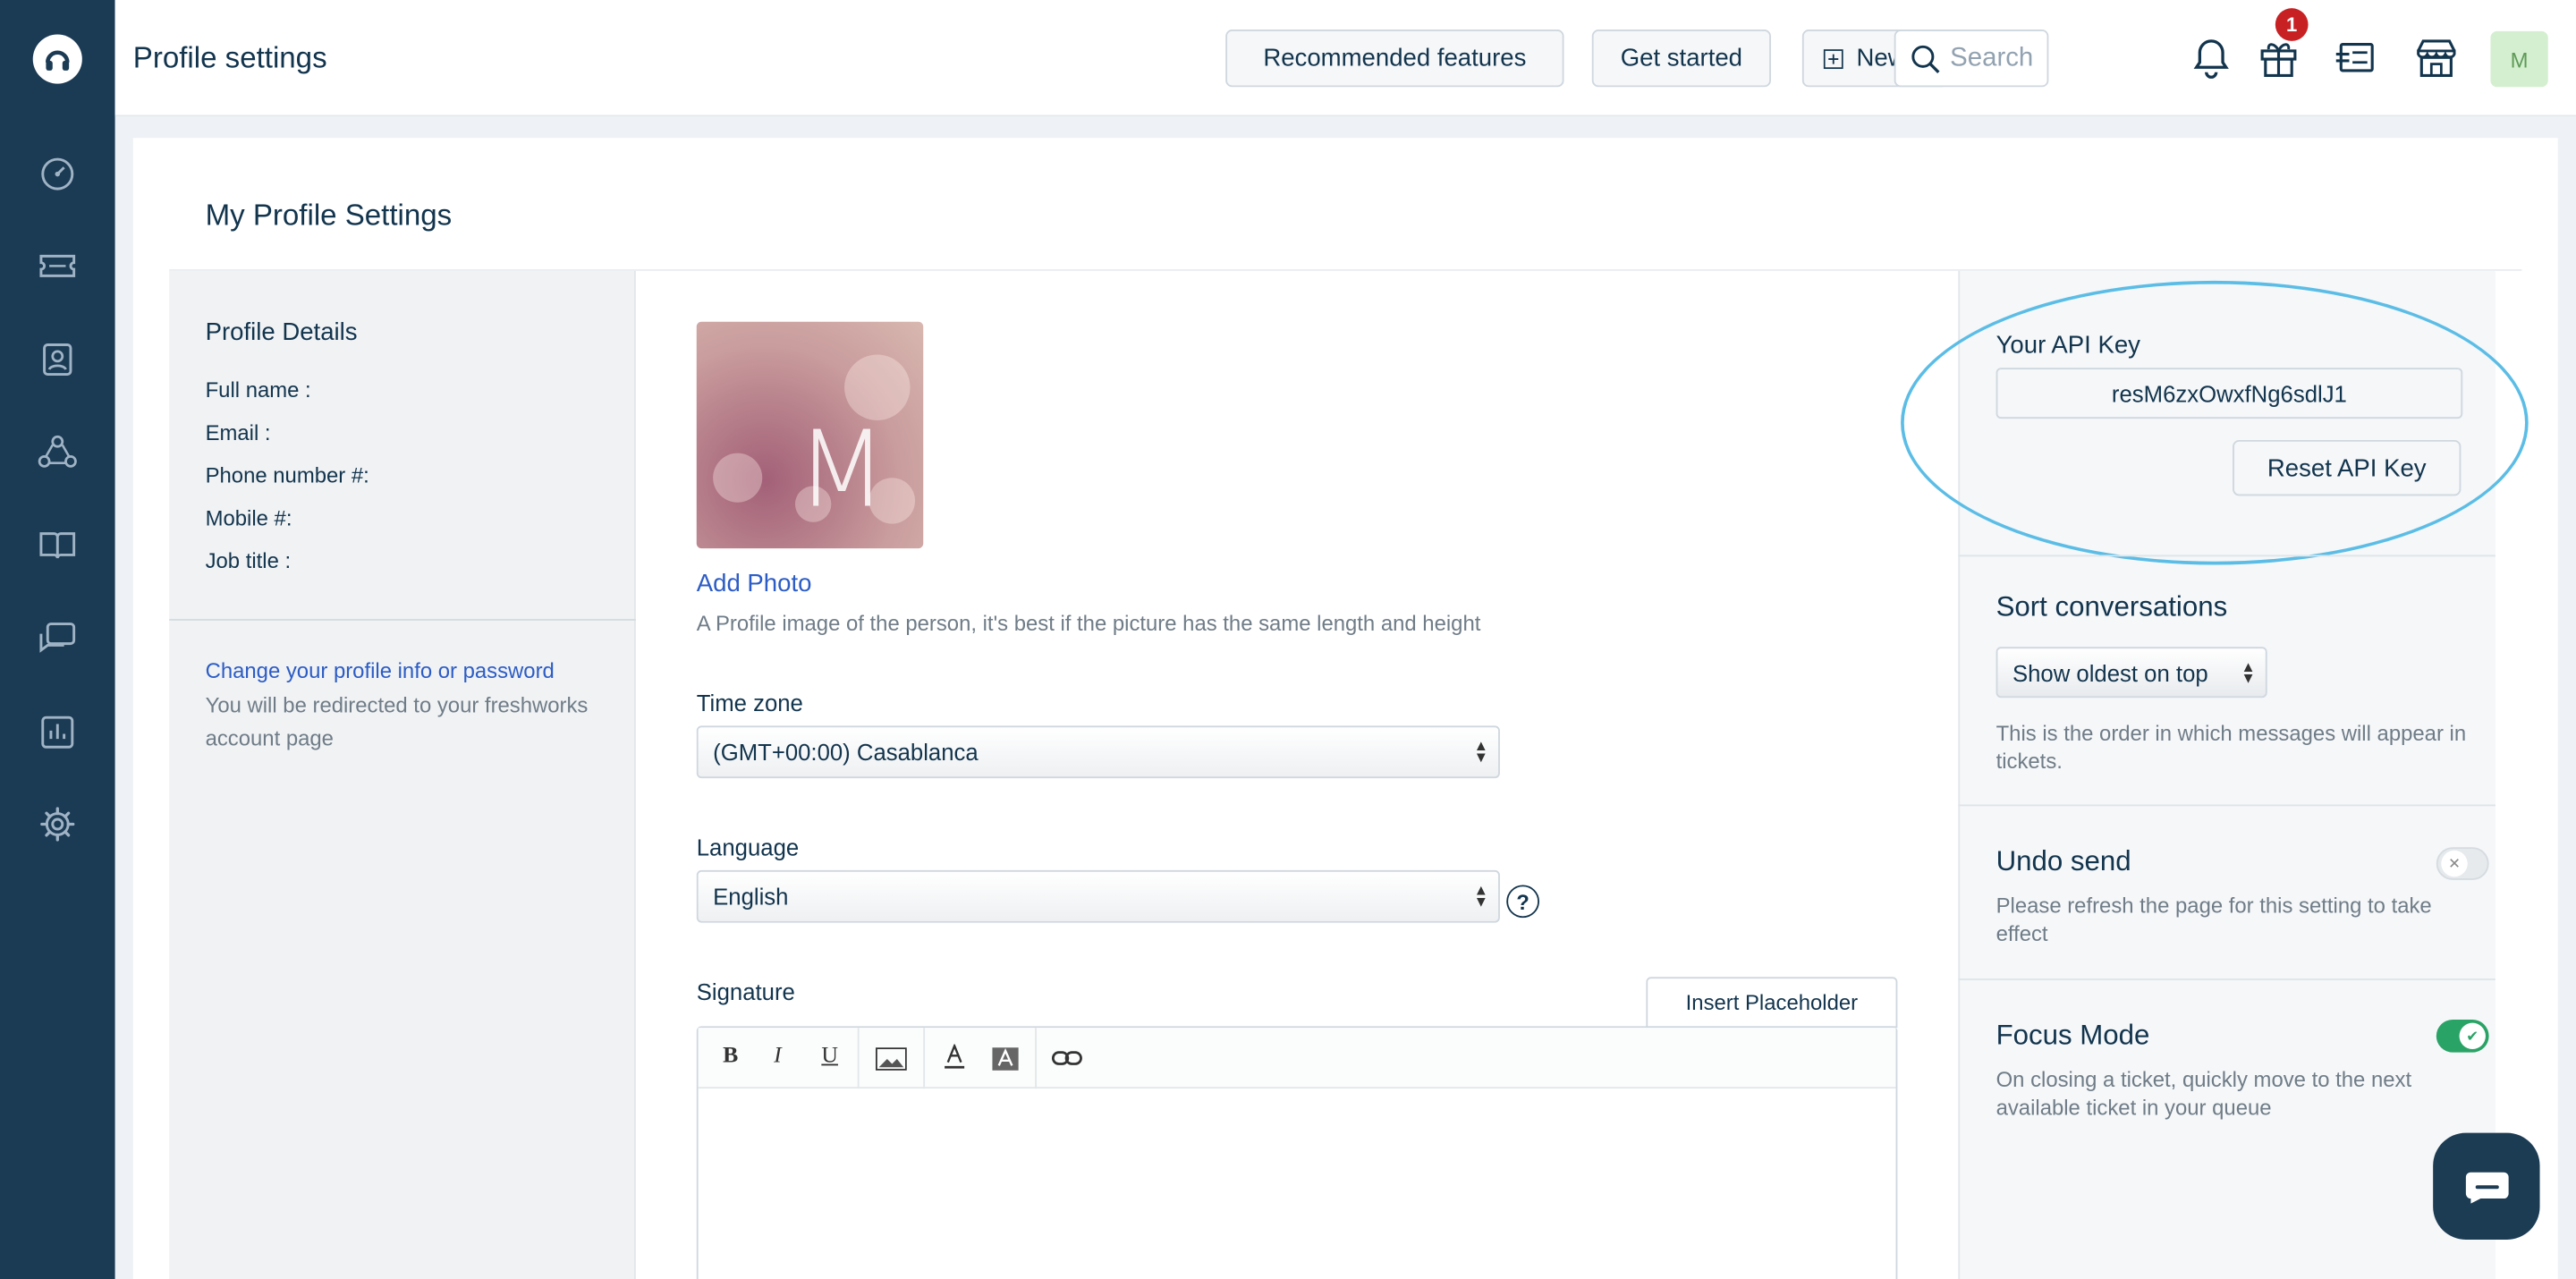 Image resolution: width=2576 pixels, height=1279 pixels. Describe the element at coordinates (287, 475) in the screenshot. I see `field-phone: Phone number #:` at that location.